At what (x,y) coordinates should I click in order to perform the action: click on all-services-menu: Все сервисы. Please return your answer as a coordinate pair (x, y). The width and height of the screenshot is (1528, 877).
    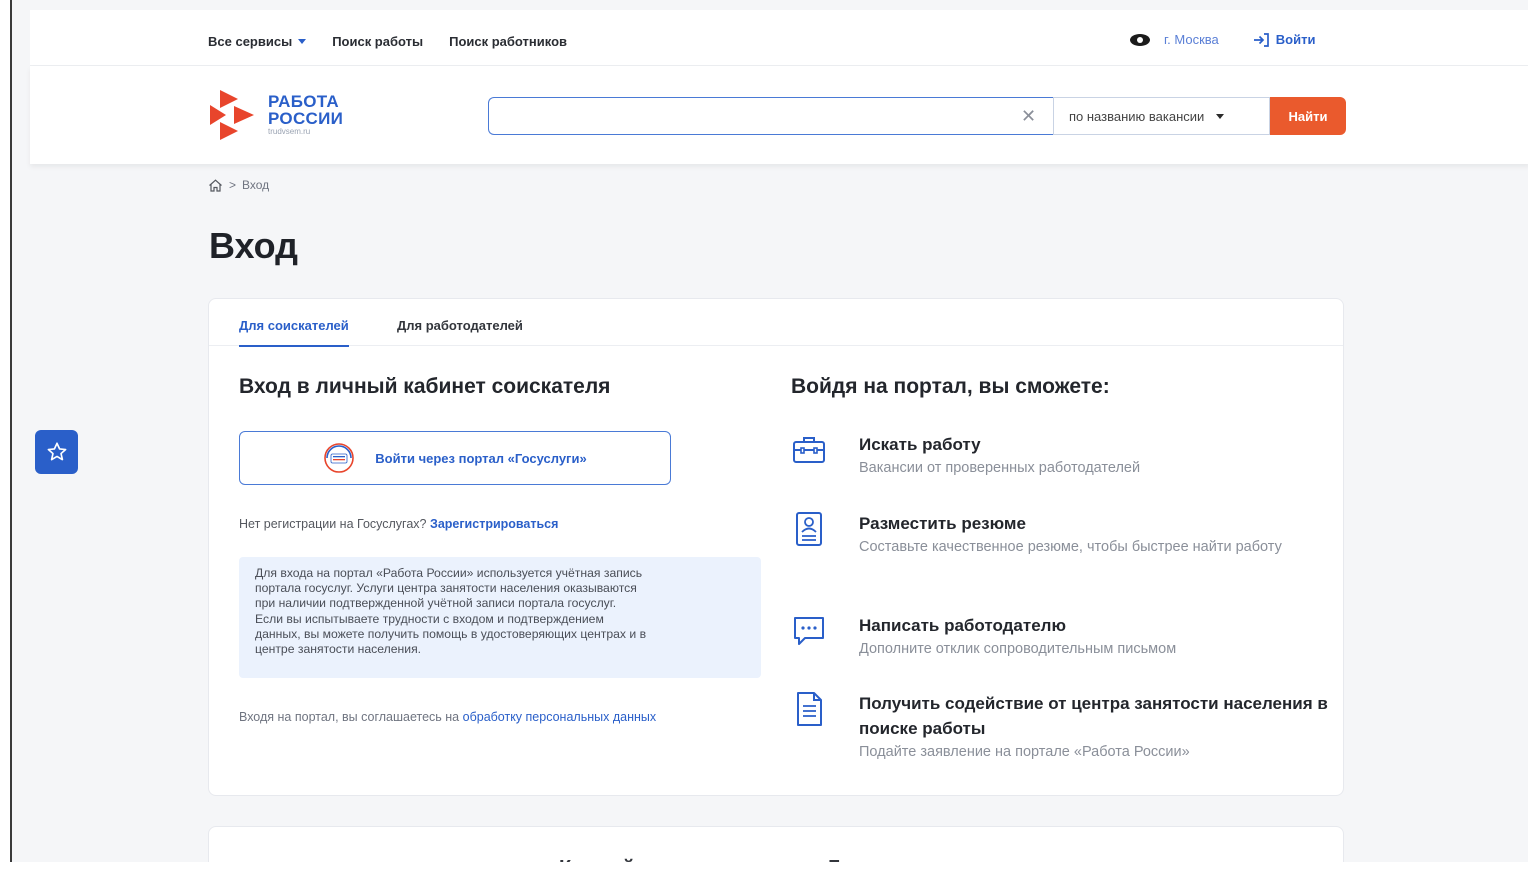
    Looking at the image, I should click on (257, 41).